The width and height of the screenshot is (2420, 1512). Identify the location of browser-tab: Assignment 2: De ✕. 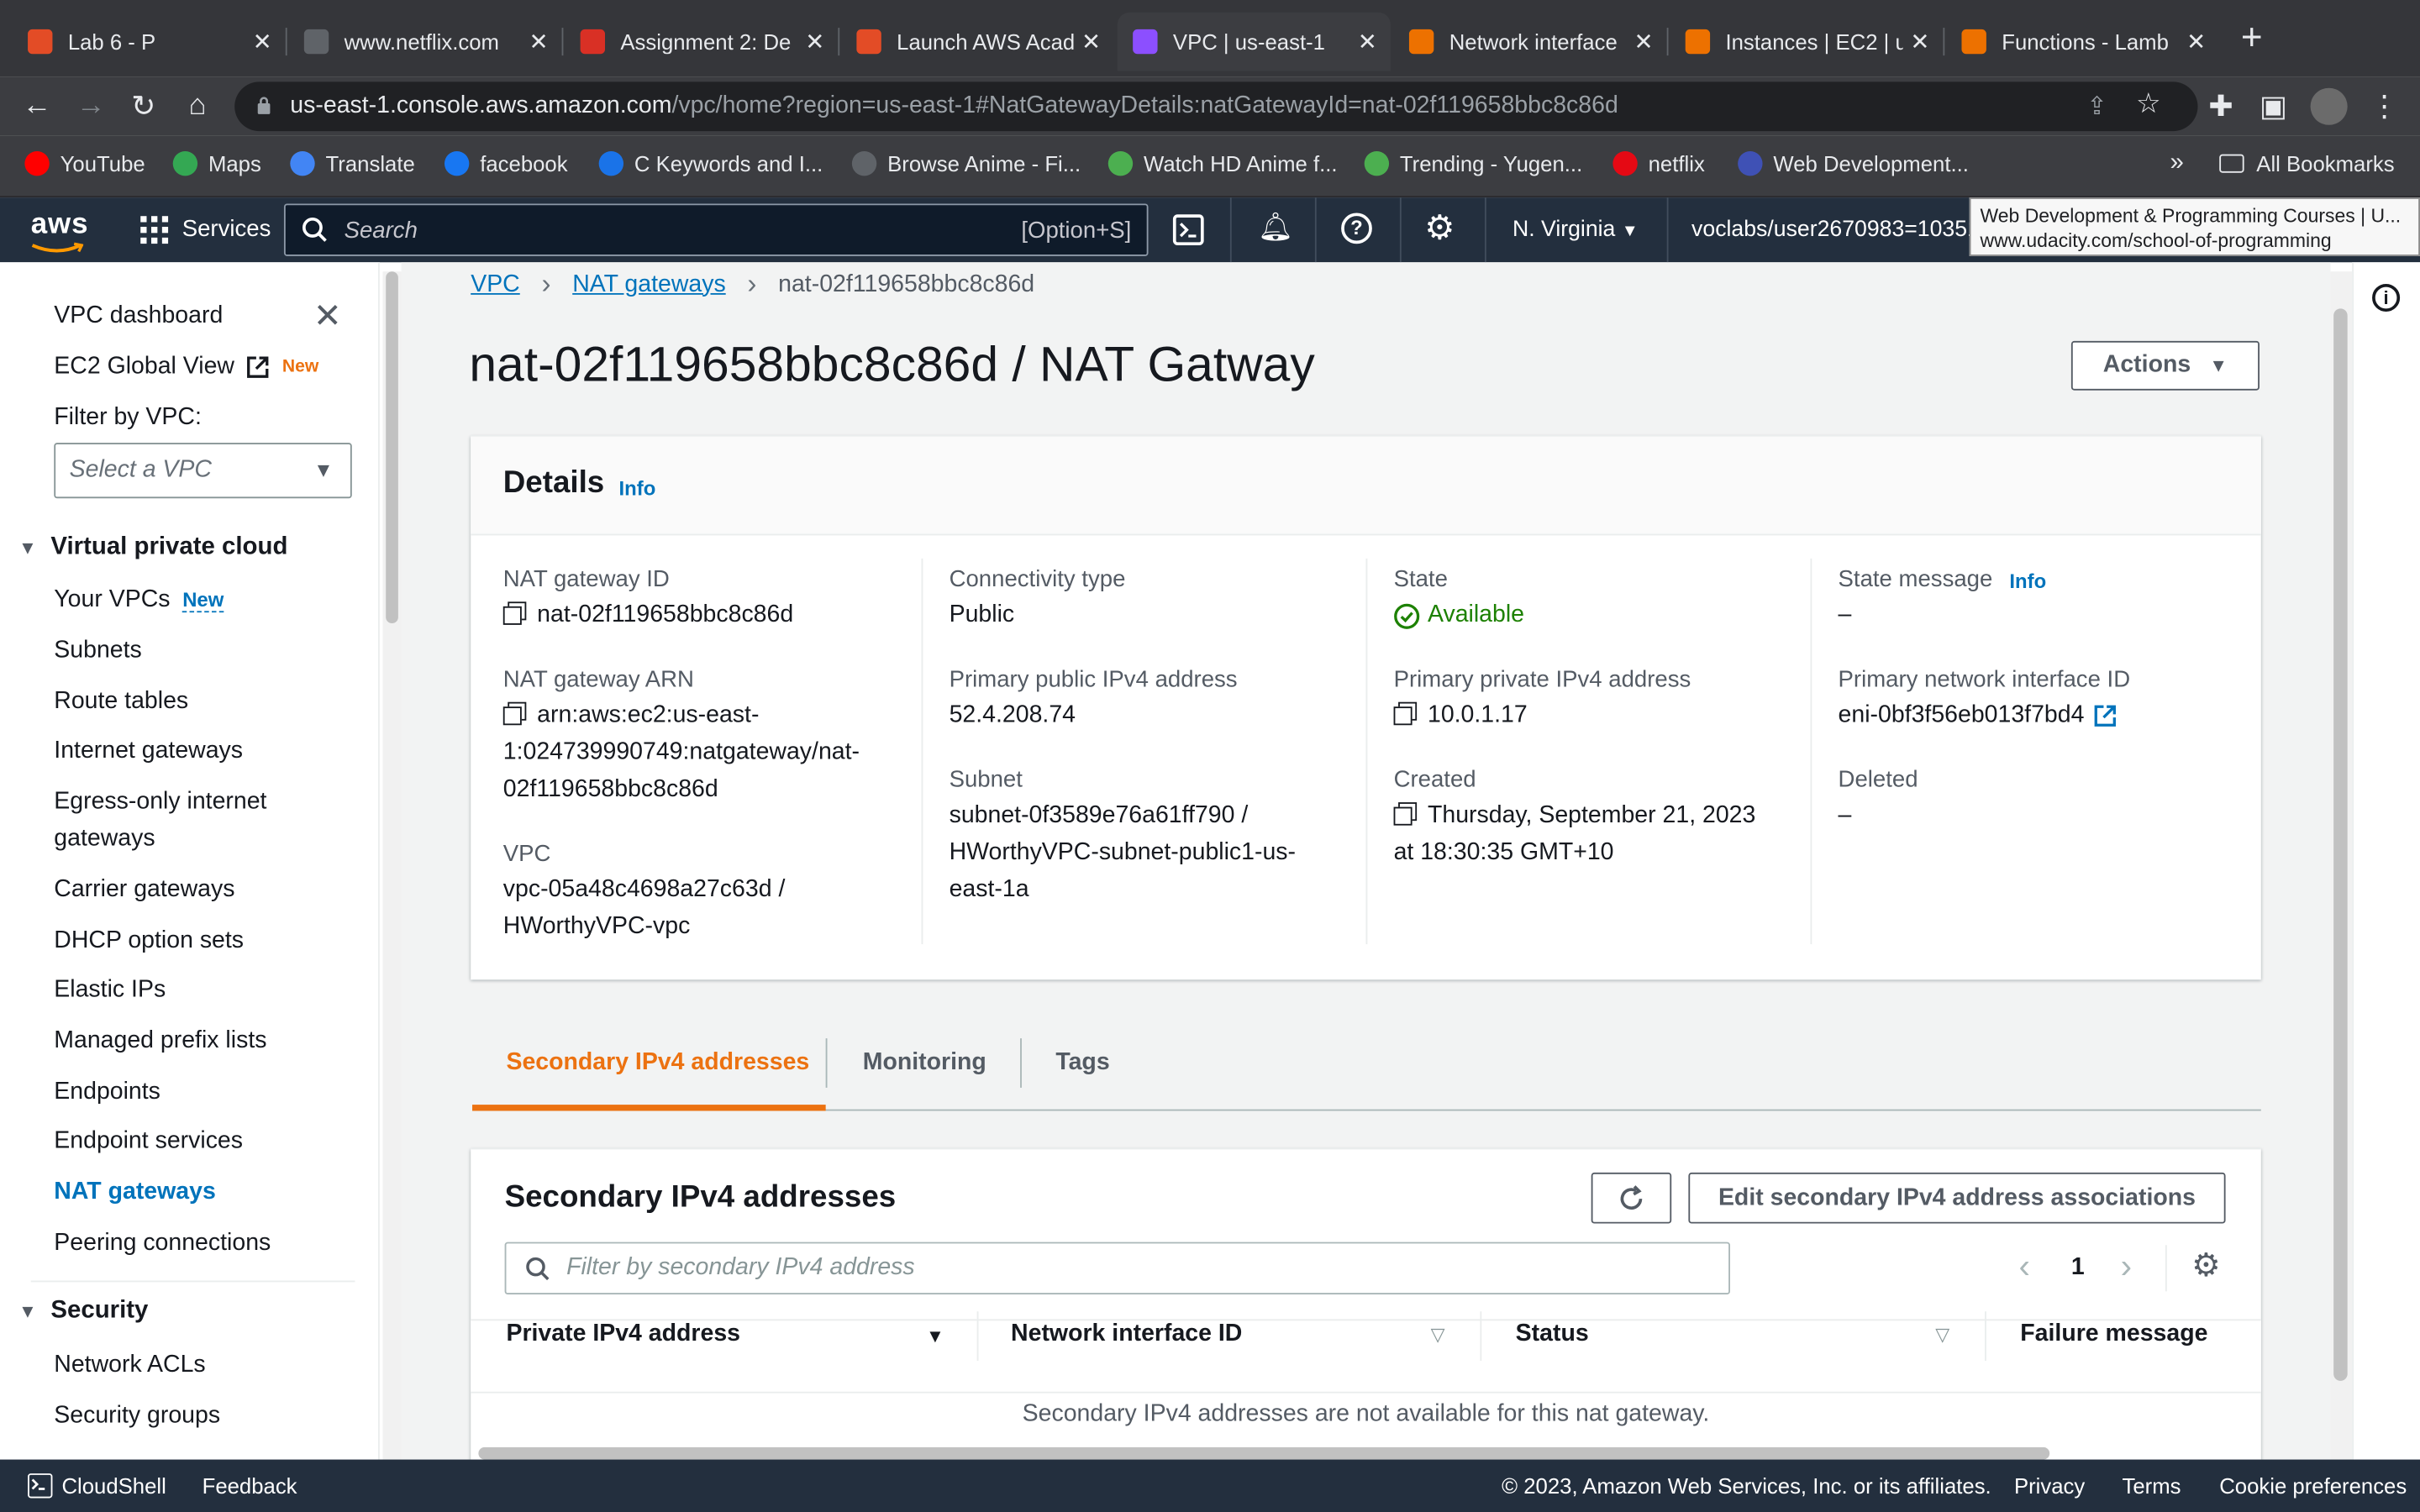
(702, 42).